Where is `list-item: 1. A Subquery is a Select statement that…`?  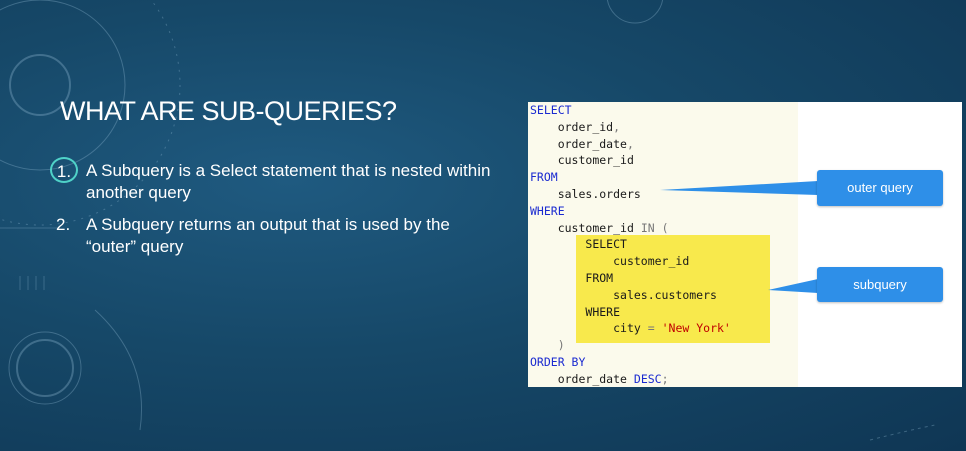
list-item: 1. A Subquery is a Select statement that… is located at coordinates (273, 180).